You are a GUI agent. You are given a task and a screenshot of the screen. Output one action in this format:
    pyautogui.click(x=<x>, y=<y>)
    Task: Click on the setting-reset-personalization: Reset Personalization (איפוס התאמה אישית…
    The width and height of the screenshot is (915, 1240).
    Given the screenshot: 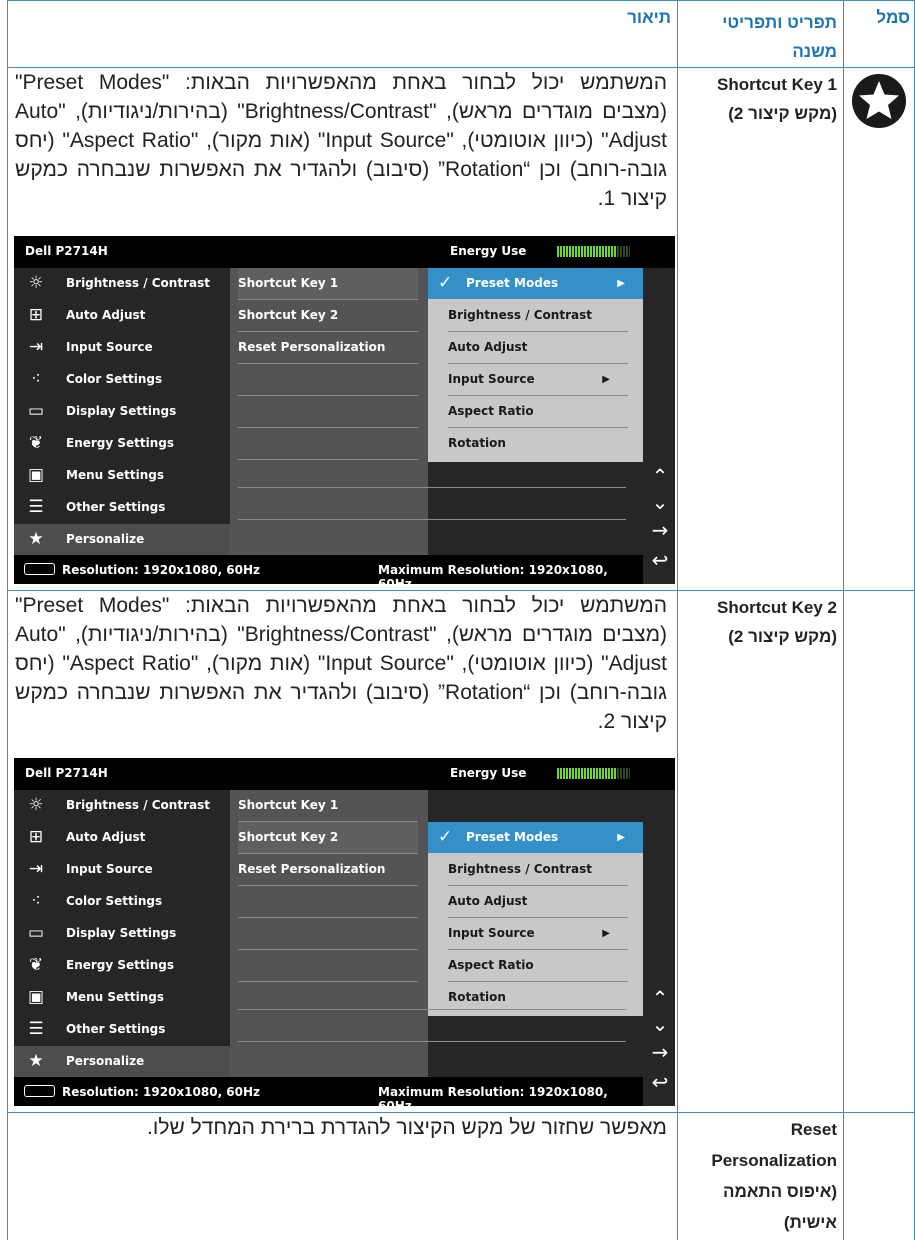 What is the action you would take?
    pyautogui.click(x=760, y=1176)
    